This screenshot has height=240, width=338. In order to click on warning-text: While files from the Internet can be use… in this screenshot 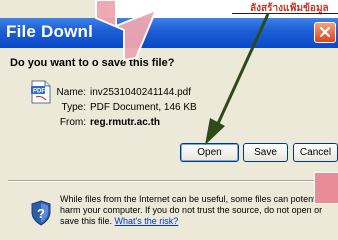, I will do `click(196, 210)`.